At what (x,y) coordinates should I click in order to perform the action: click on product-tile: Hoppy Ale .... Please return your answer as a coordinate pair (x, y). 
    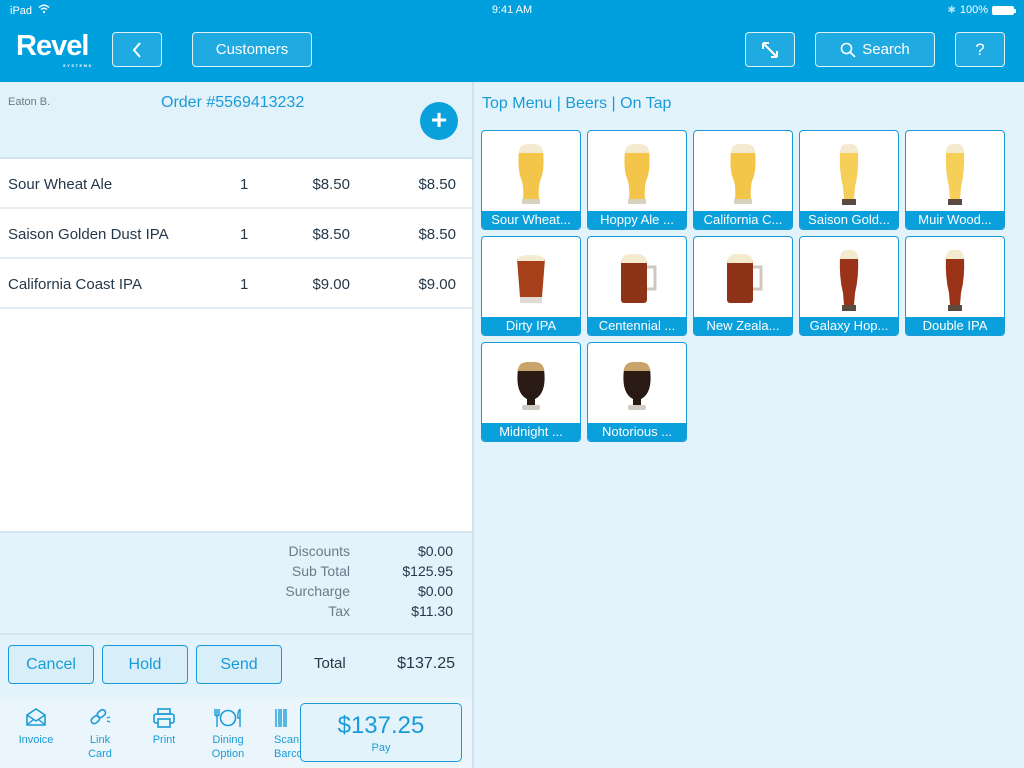
    Looking at the image, I should click on (637, 180).